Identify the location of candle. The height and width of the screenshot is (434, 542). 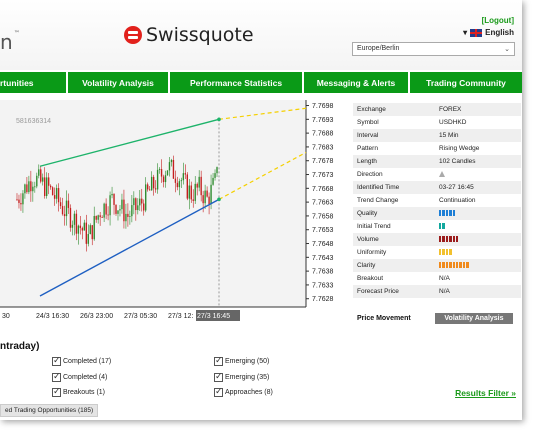
(187, 186).